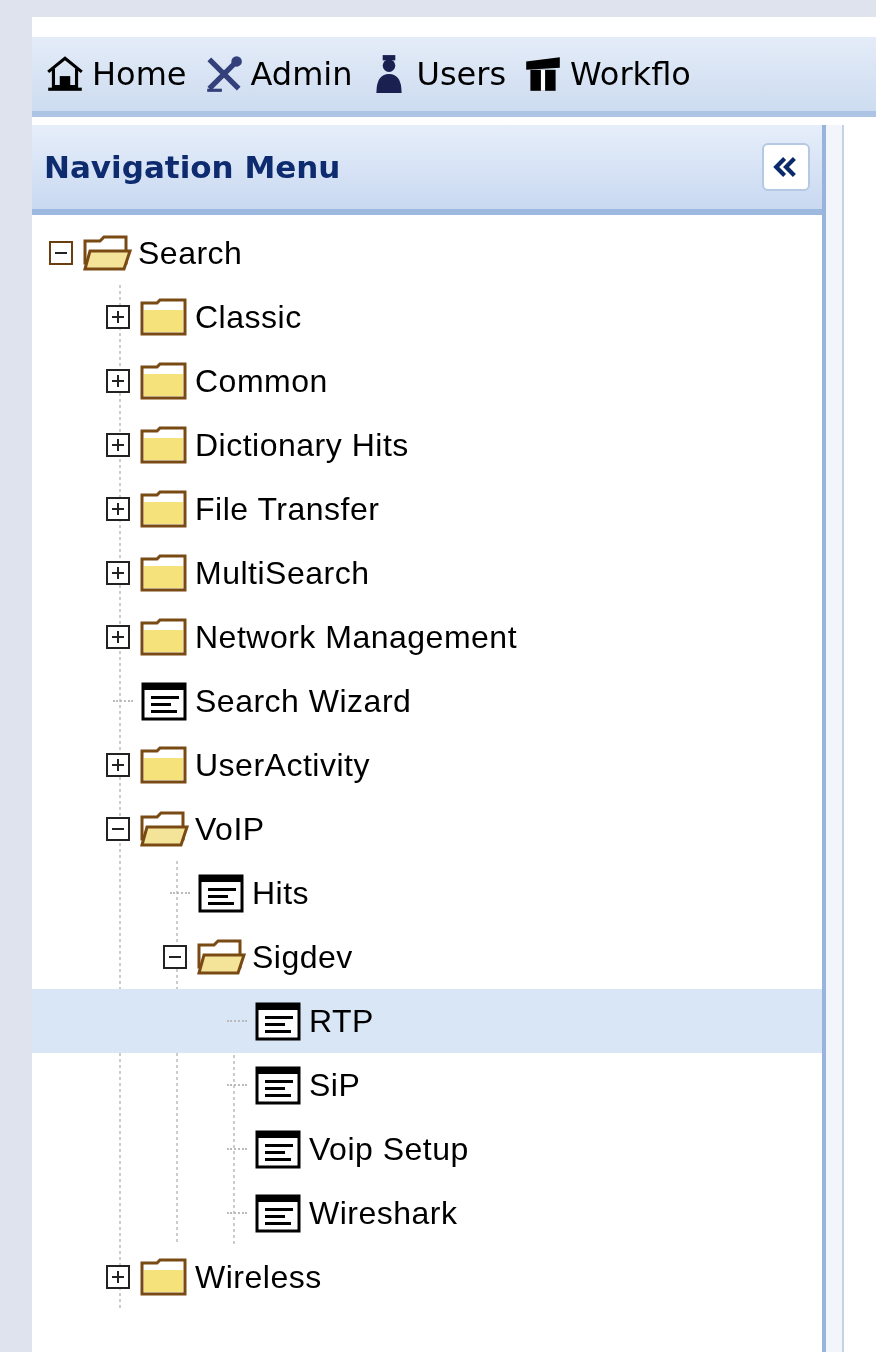 This screenshot has height=1352, width=876. I want to click on tree-item: Voip Setup, so click(427, 1149).